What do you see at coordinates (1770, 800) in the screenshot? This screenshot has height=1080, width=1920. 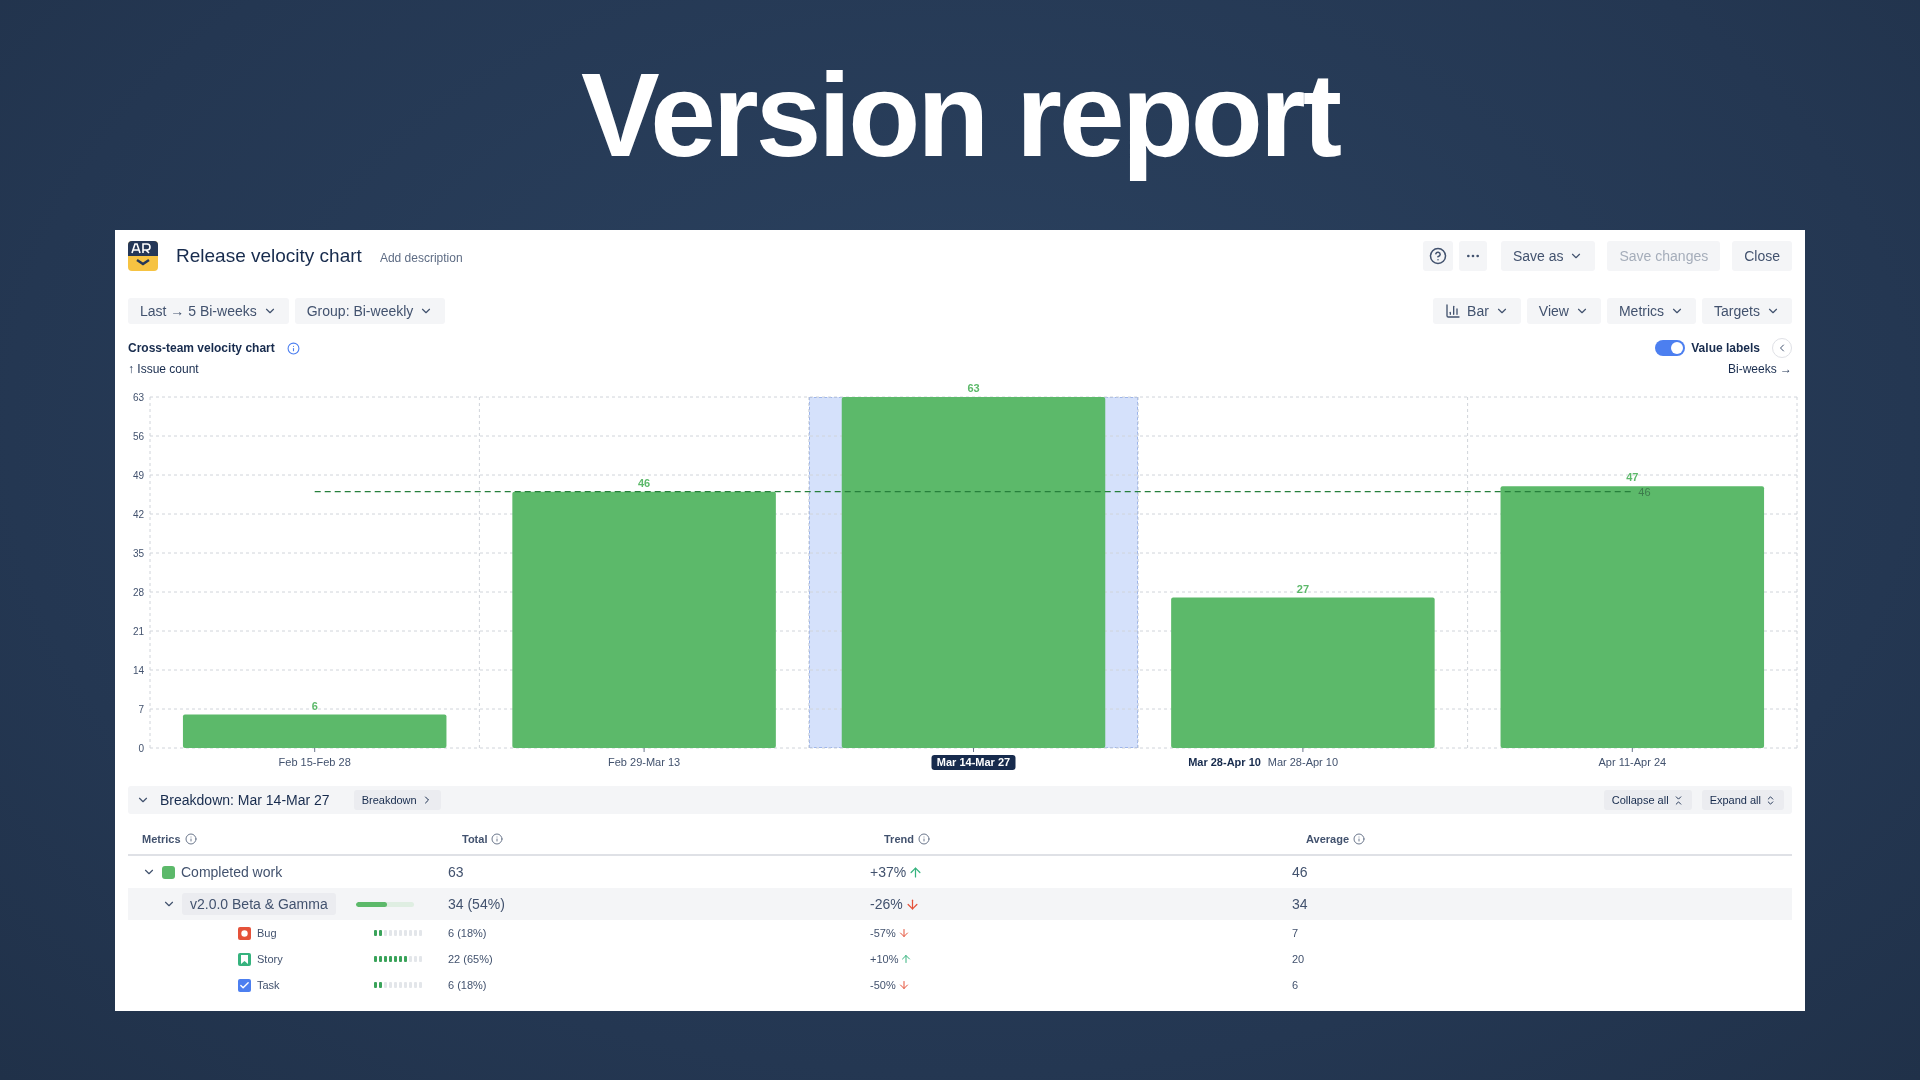 I see `expand-icon` at bounding box center [1770, 800].